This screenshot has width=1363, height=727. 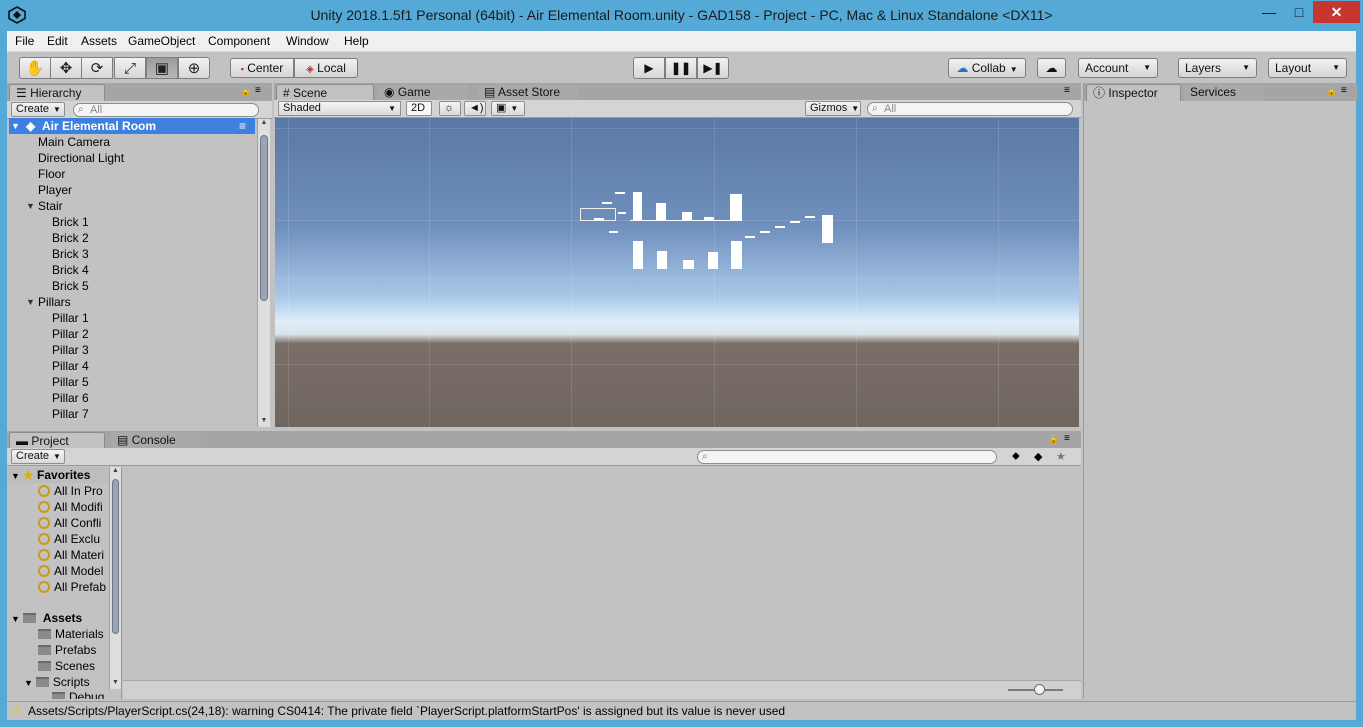 What do you see at coordinates (24, 41) in the screenshot?
I see `menu-file: File` at bounding box center [24, 41].